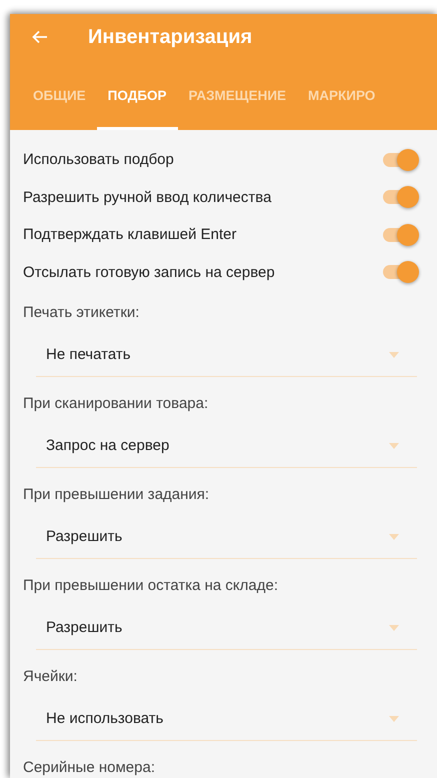 The image size is (437, 778). Describe the element at coordinates (50, 676) in the screenshot. I see `field-label: Ячейки:` at that location.